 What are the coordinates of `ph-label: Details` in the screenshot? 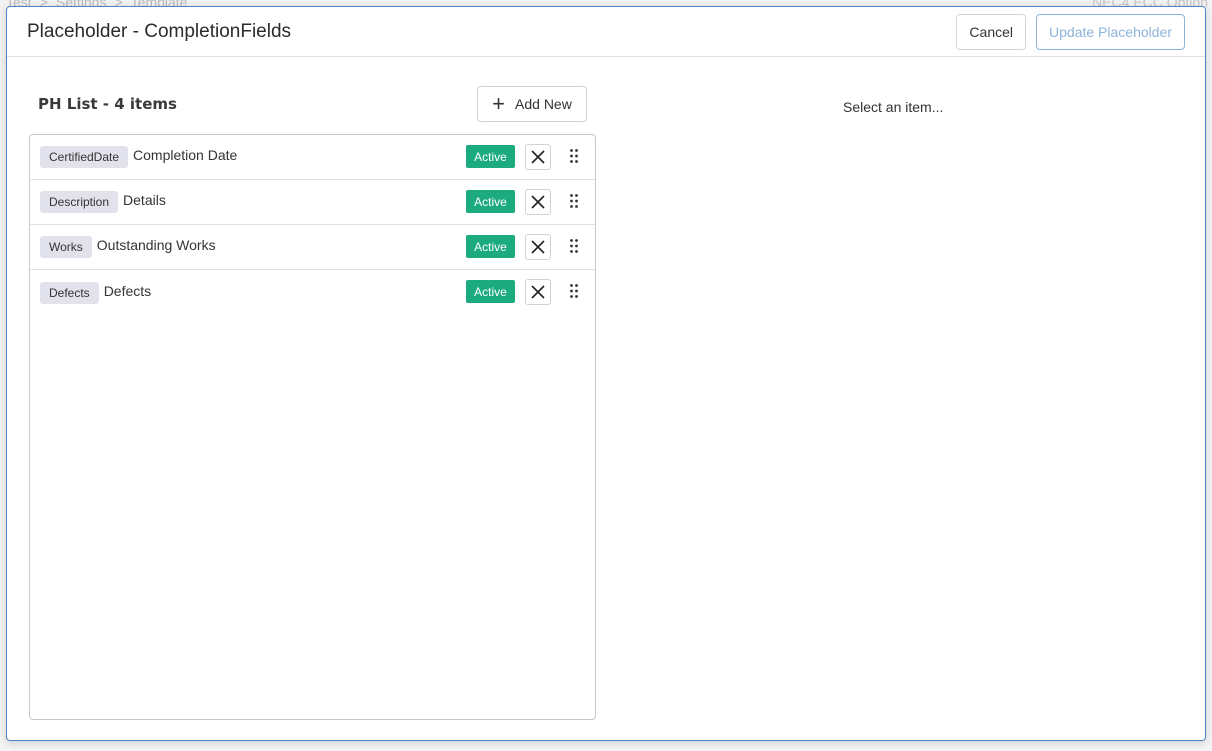 It's located at (144, 200).